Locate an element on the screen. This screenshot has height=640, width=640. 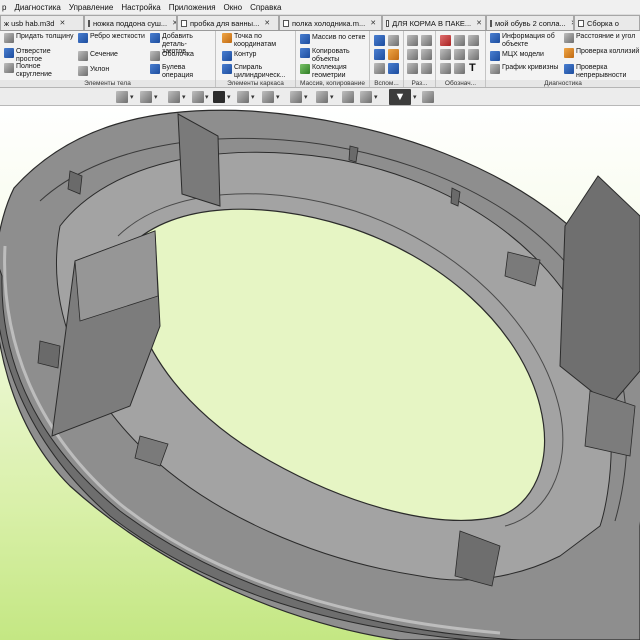
group-label: Диагностика is located at coordinates (563, 83).